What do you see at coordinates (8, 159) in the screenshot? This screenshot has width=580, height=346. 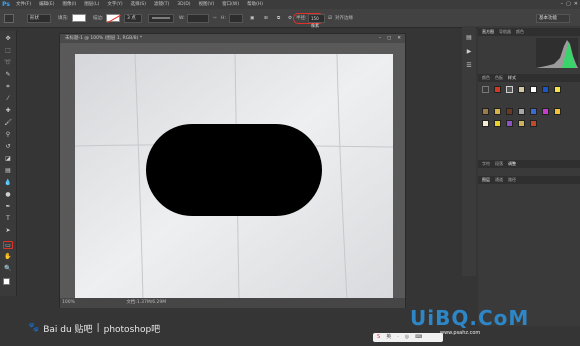 I see `eraser-tool-icon: ◪` at bounding box center [8, 159].